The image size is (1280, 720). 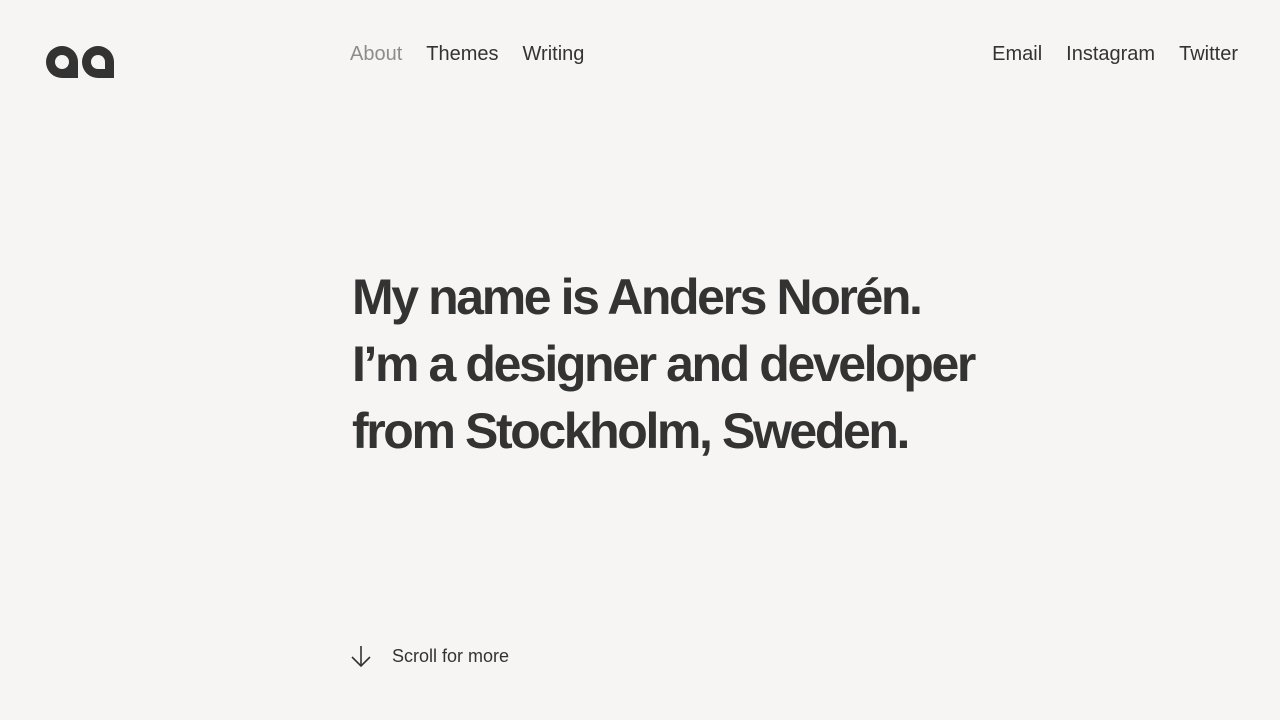 What do you see at coordinates (361, 657) in the screenshot?
I see `arrow-down-icon` at bounding box center [361, 657].